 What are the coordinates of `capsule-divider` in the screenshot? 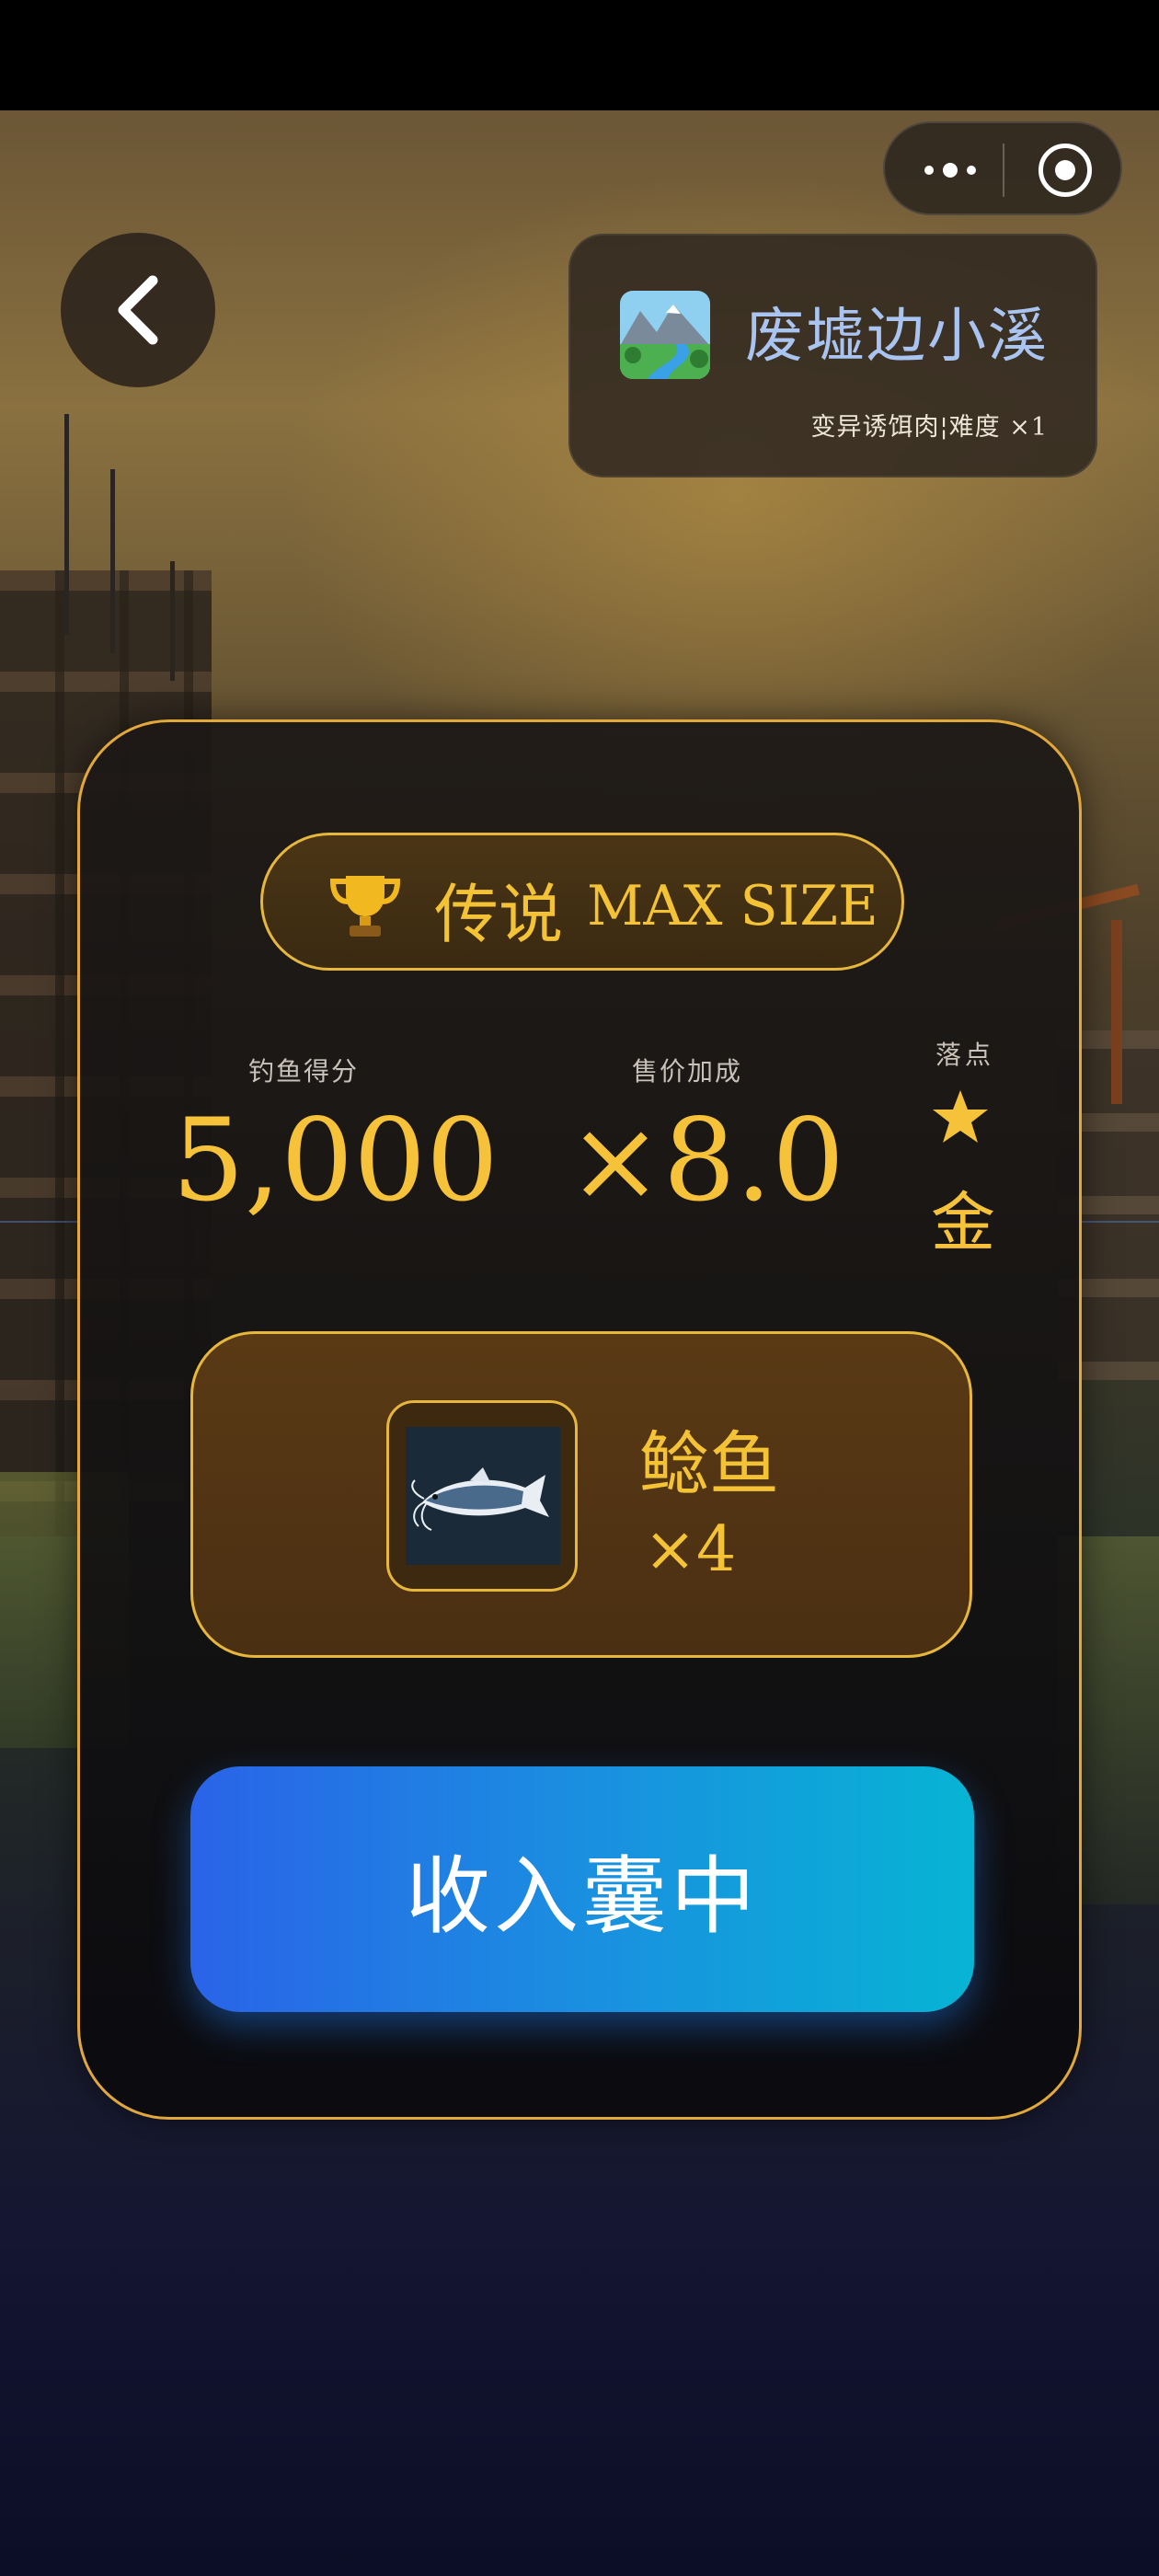 It's located at (1003, 170).